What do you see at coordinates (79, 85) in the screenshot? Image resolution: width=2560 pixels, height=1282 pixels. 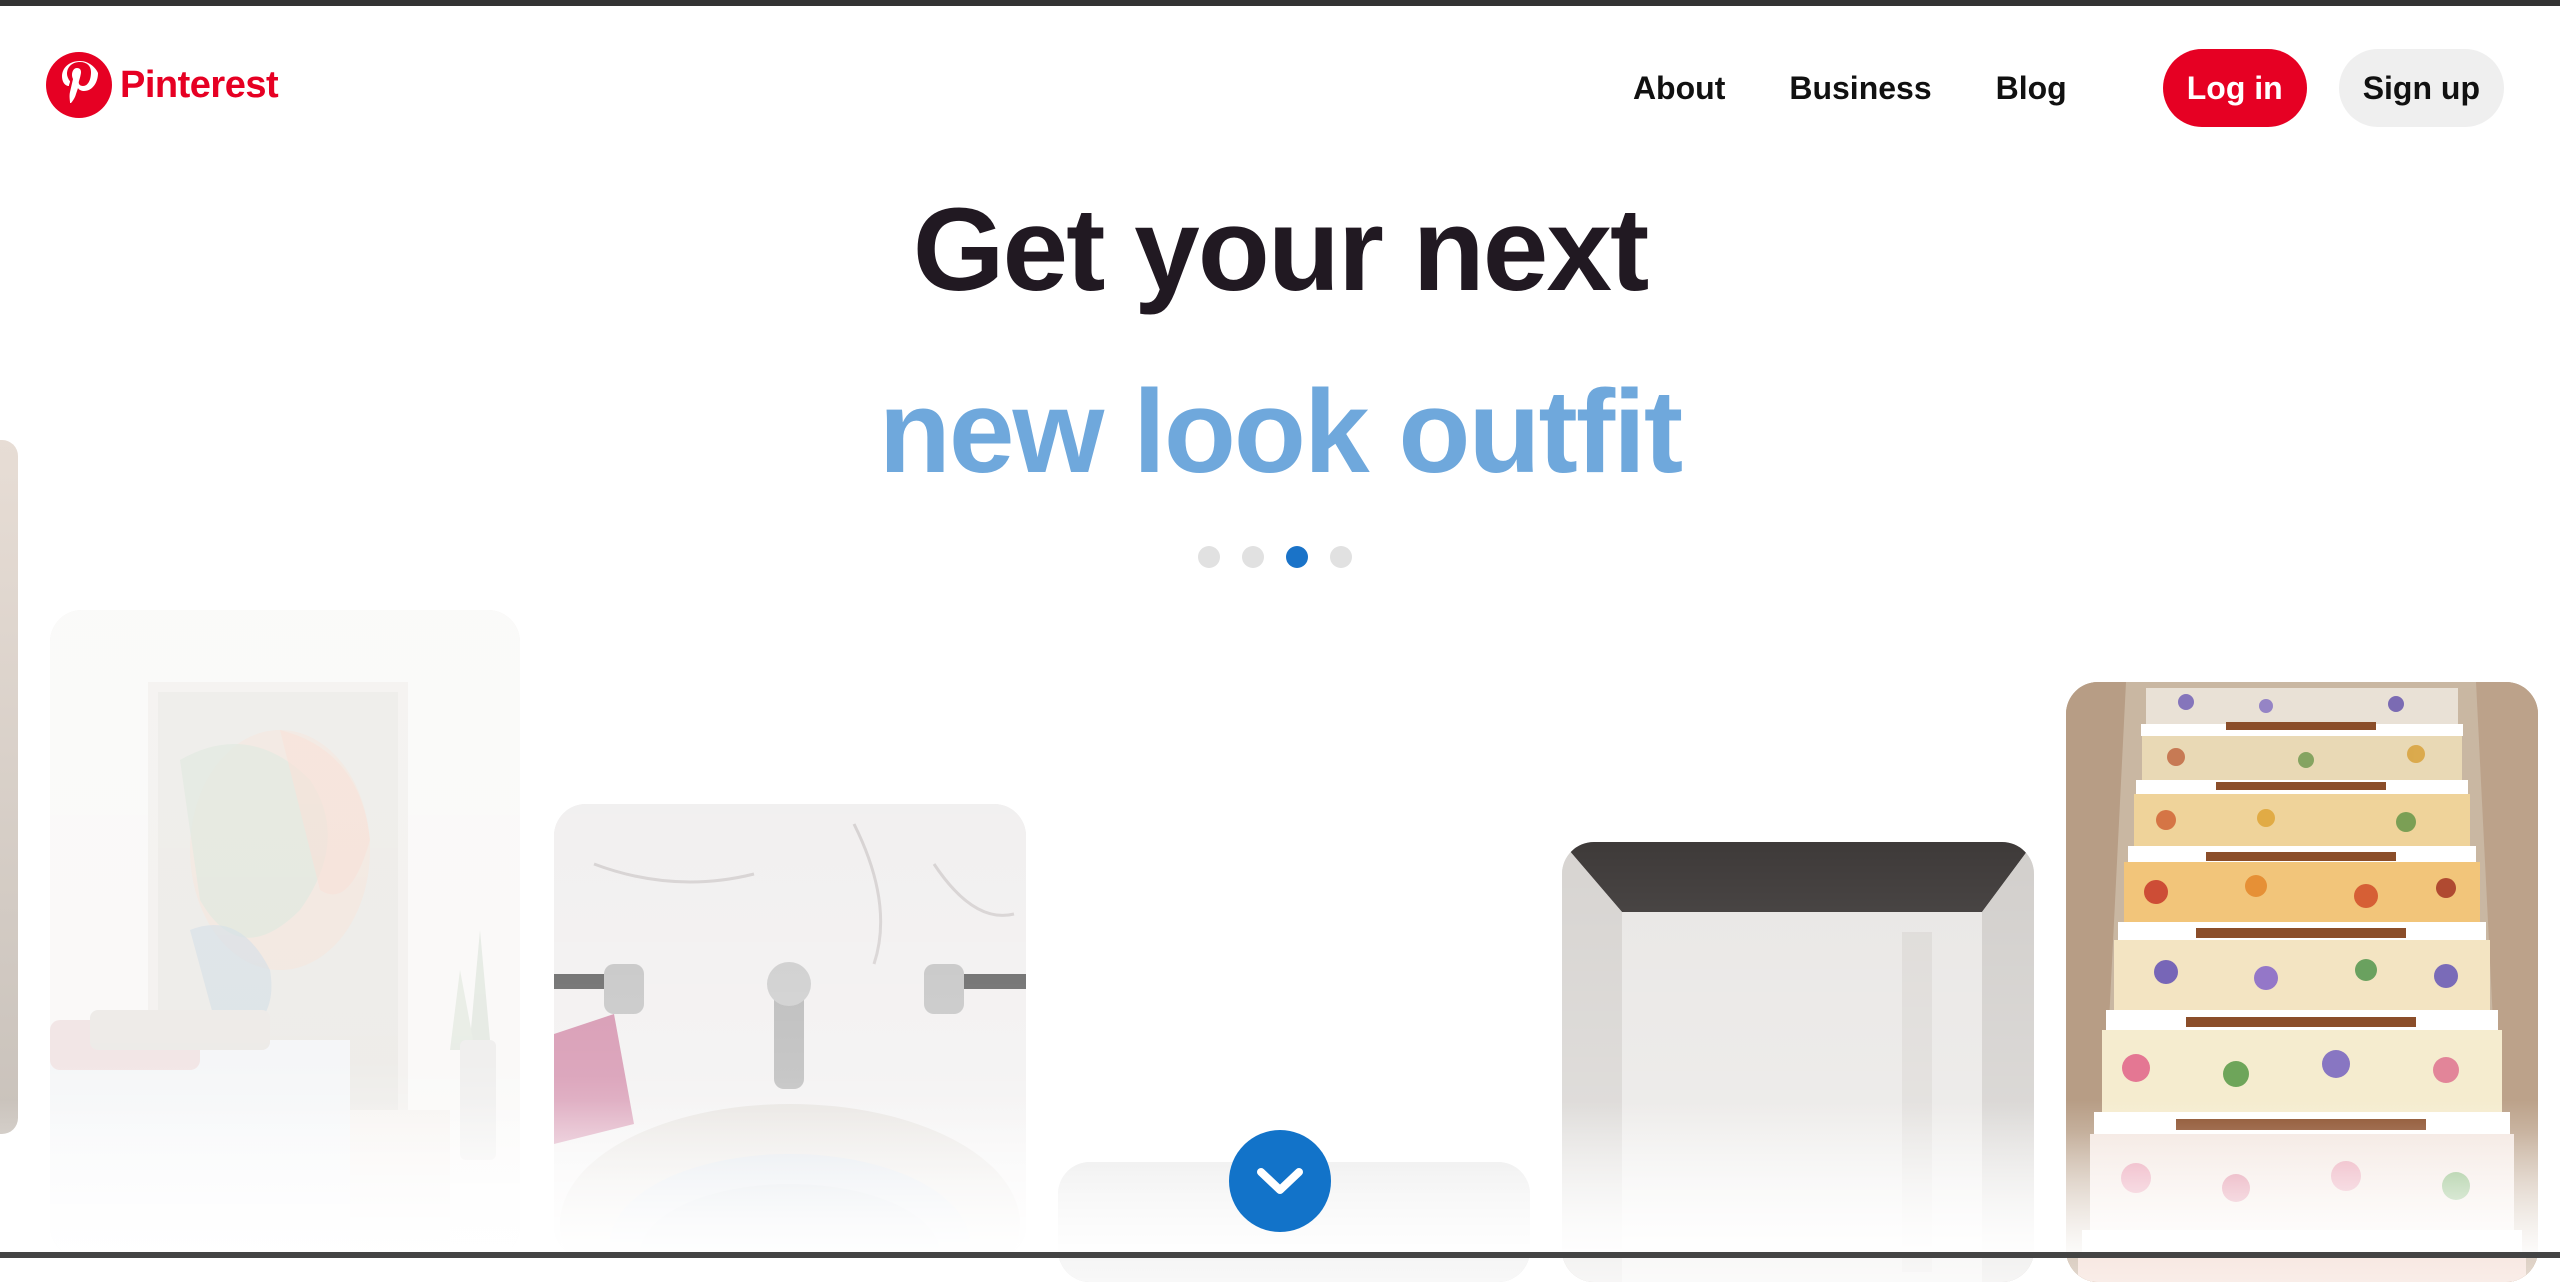 I see `pinterest-logo-icon` at bounding box center [79, 85].